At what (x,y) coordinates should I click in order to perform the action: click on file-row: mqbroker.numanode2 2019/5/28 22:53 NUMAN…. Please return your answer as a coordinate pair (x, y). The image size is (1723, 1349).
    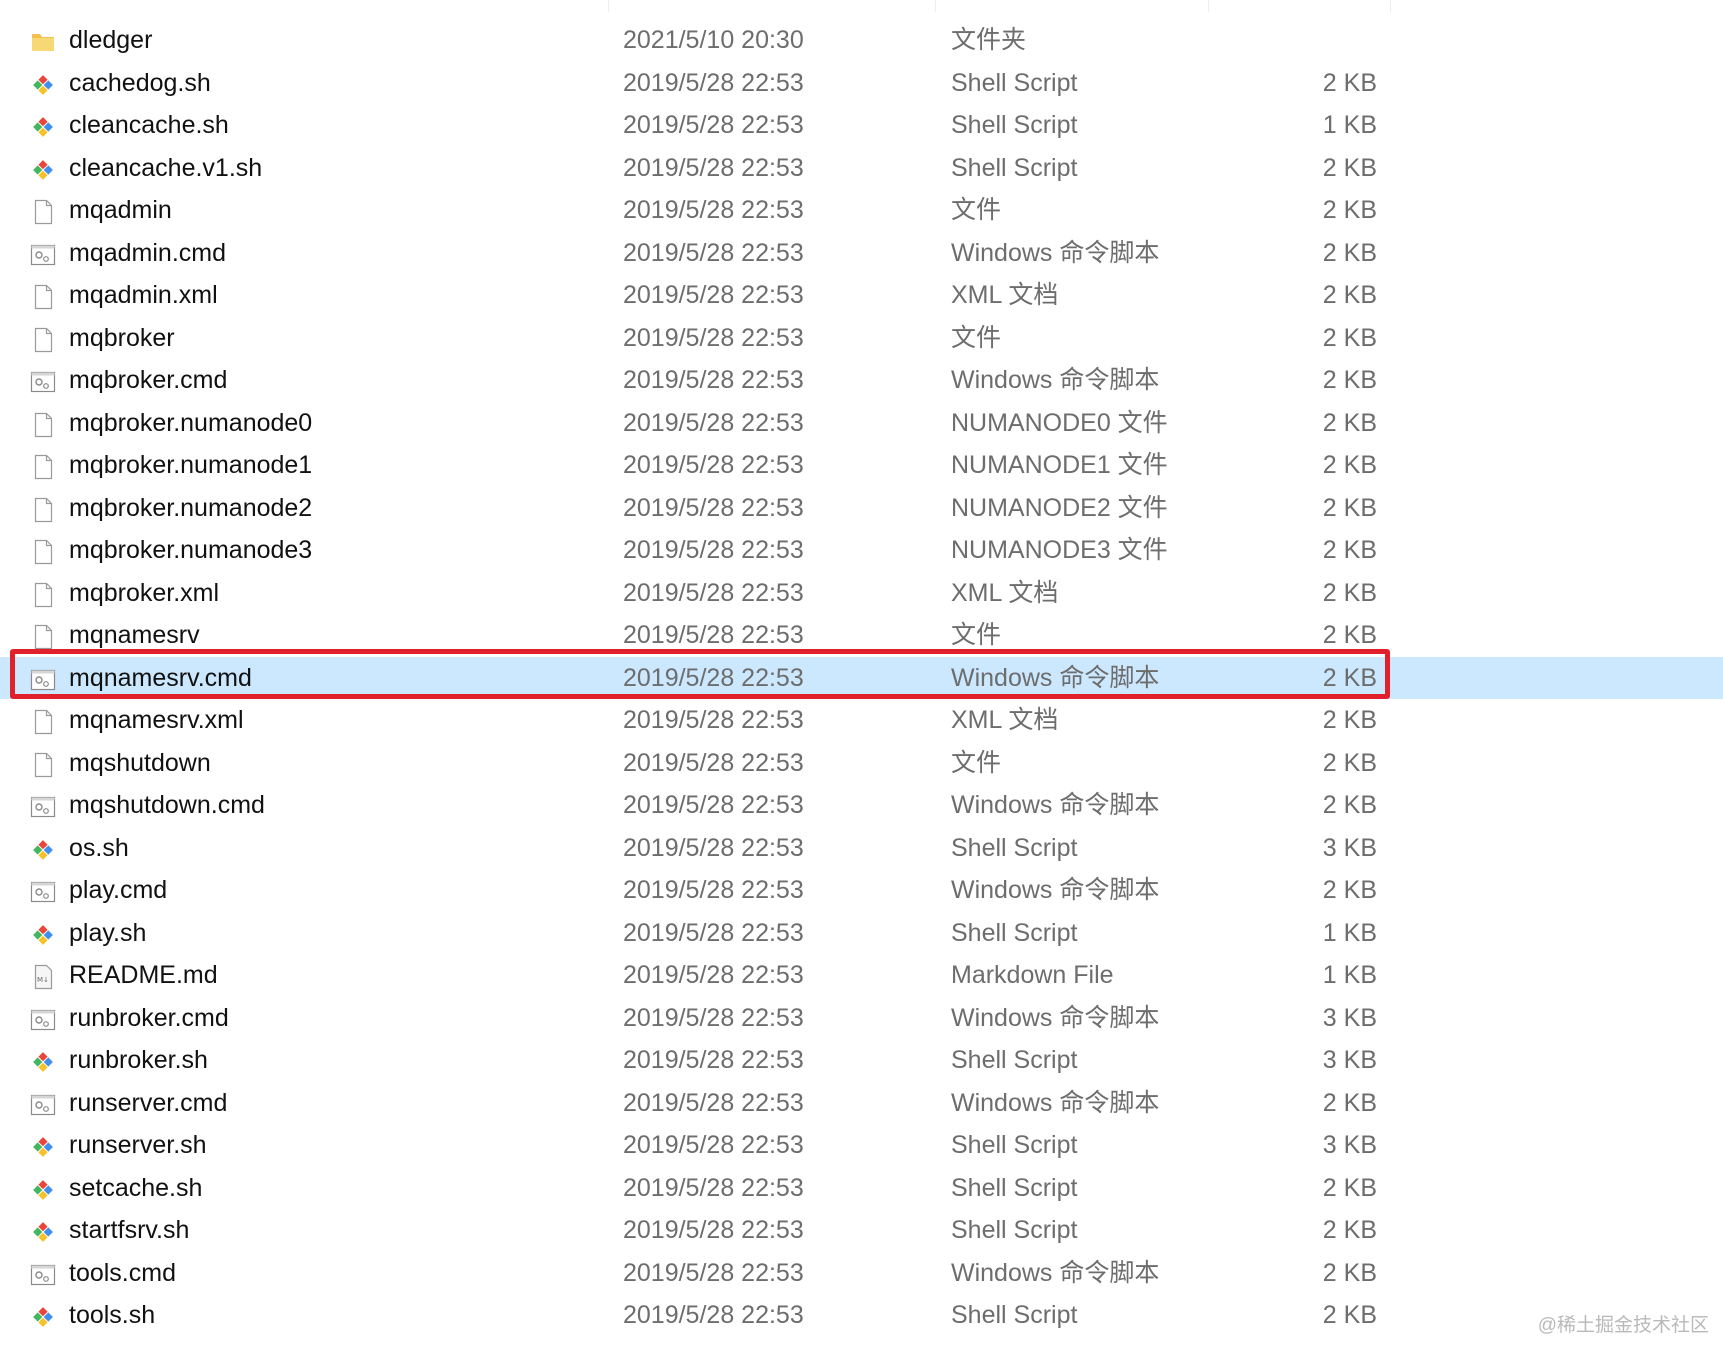
    Looking at the image, I should click on (861, 508).